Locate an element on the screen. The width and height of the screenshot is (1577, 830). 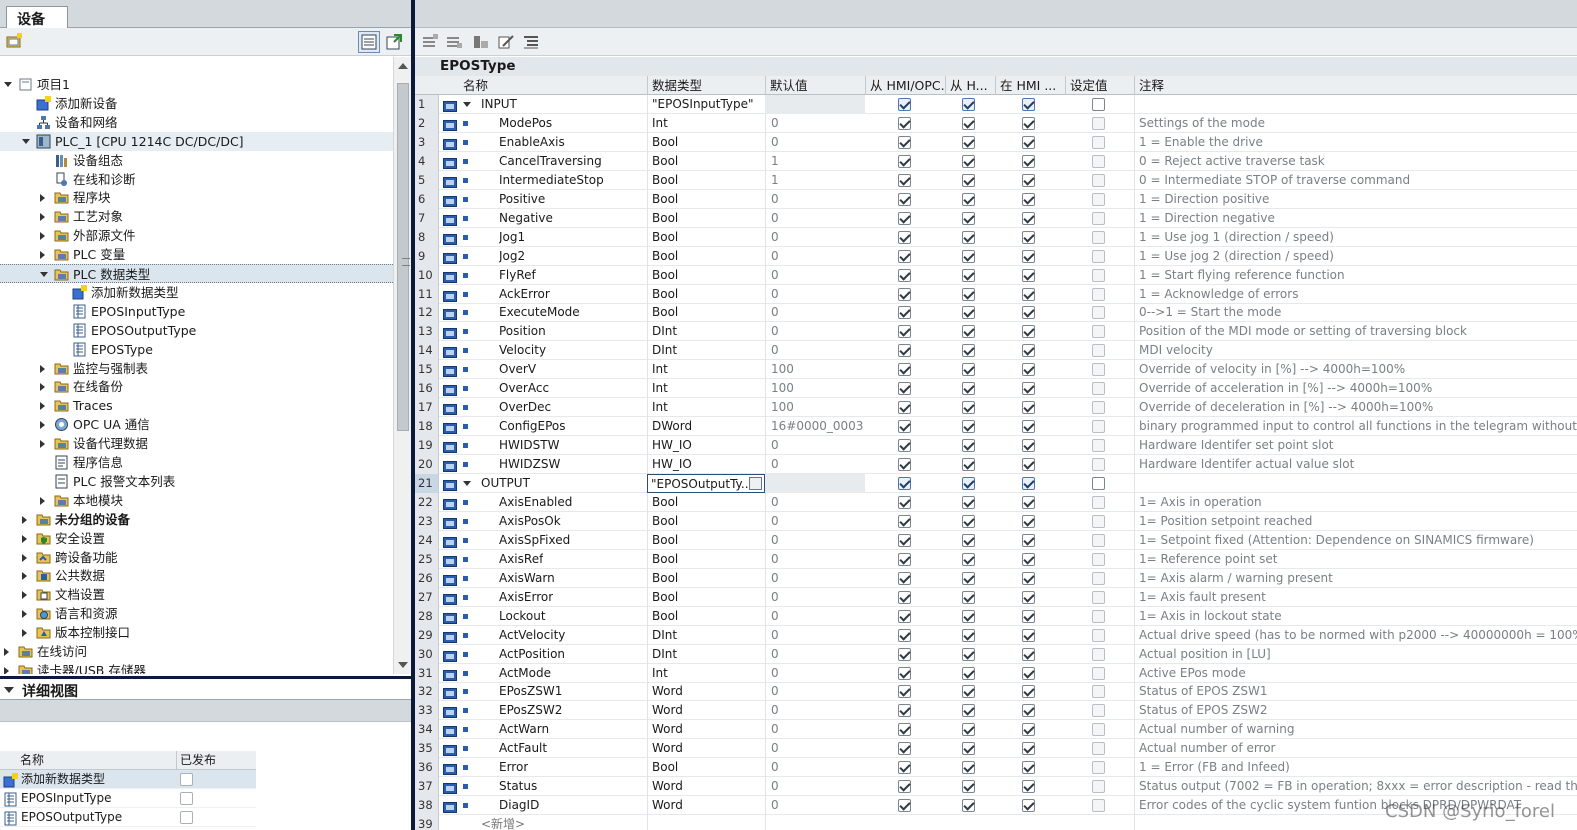
comment-cell: Active EPos mode is located at coordinates (1355, 673).